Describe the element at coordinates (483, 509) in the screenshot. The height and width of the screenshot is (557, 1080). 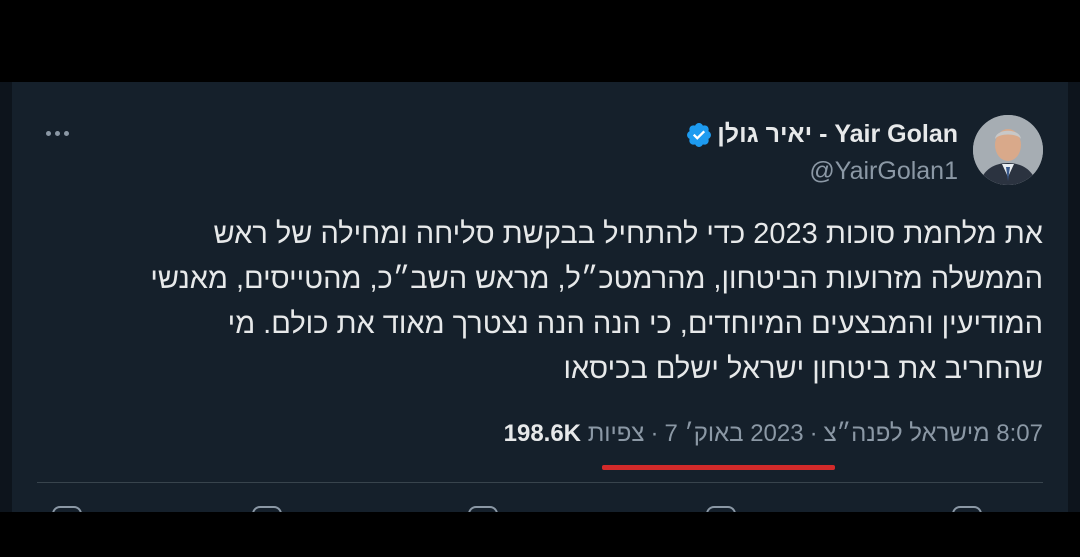
I see `like-icon` at that location.